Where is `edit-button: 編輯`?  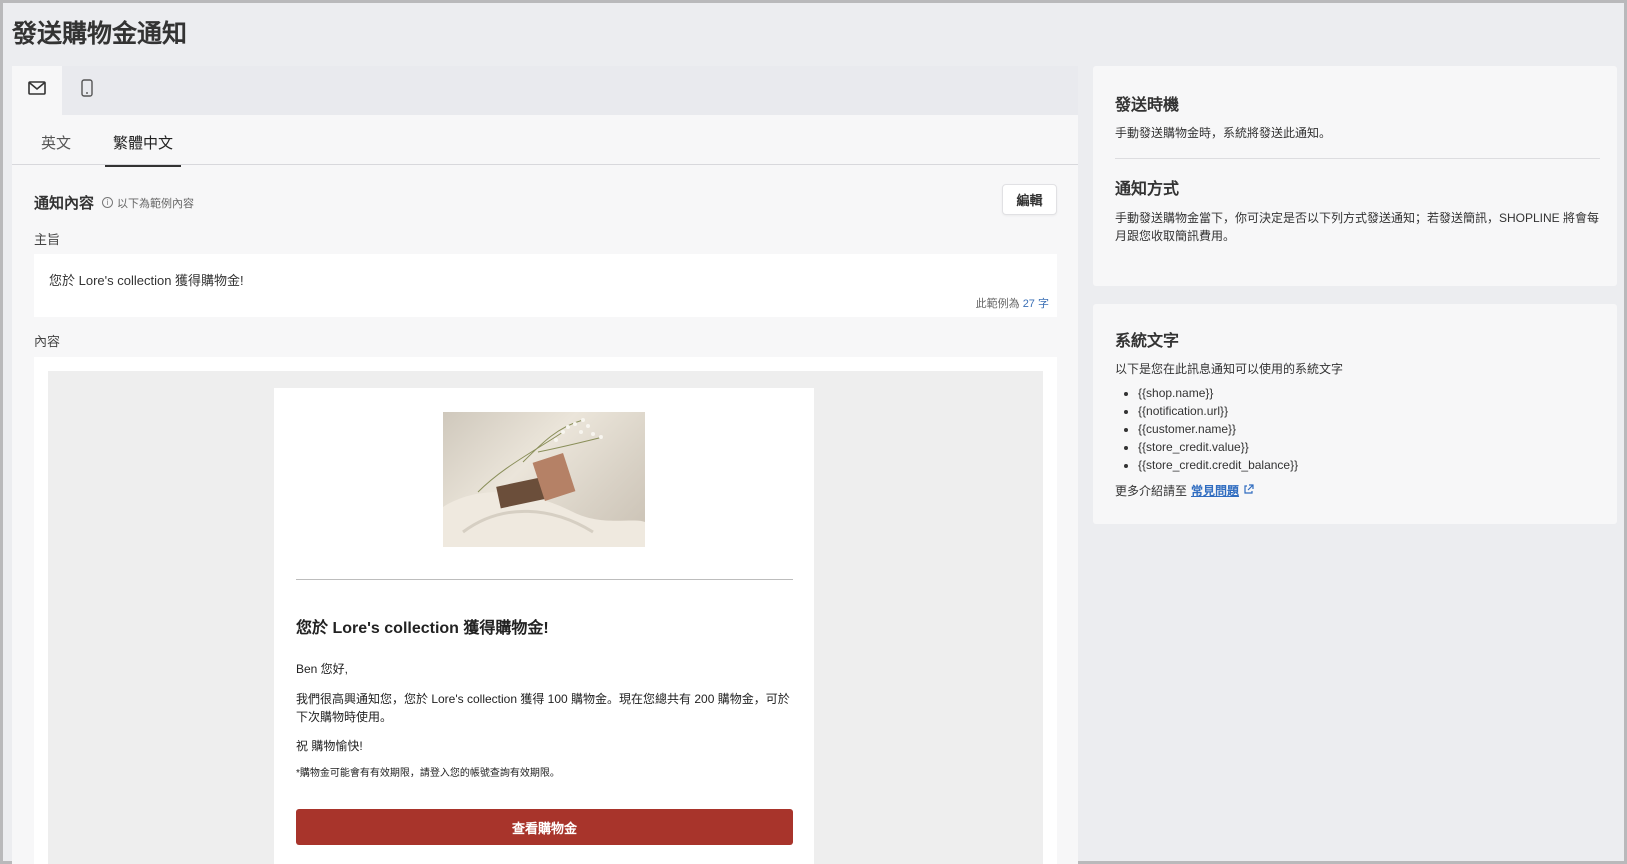 edit-button: 編輯 is located at coordinates (1029, 199).